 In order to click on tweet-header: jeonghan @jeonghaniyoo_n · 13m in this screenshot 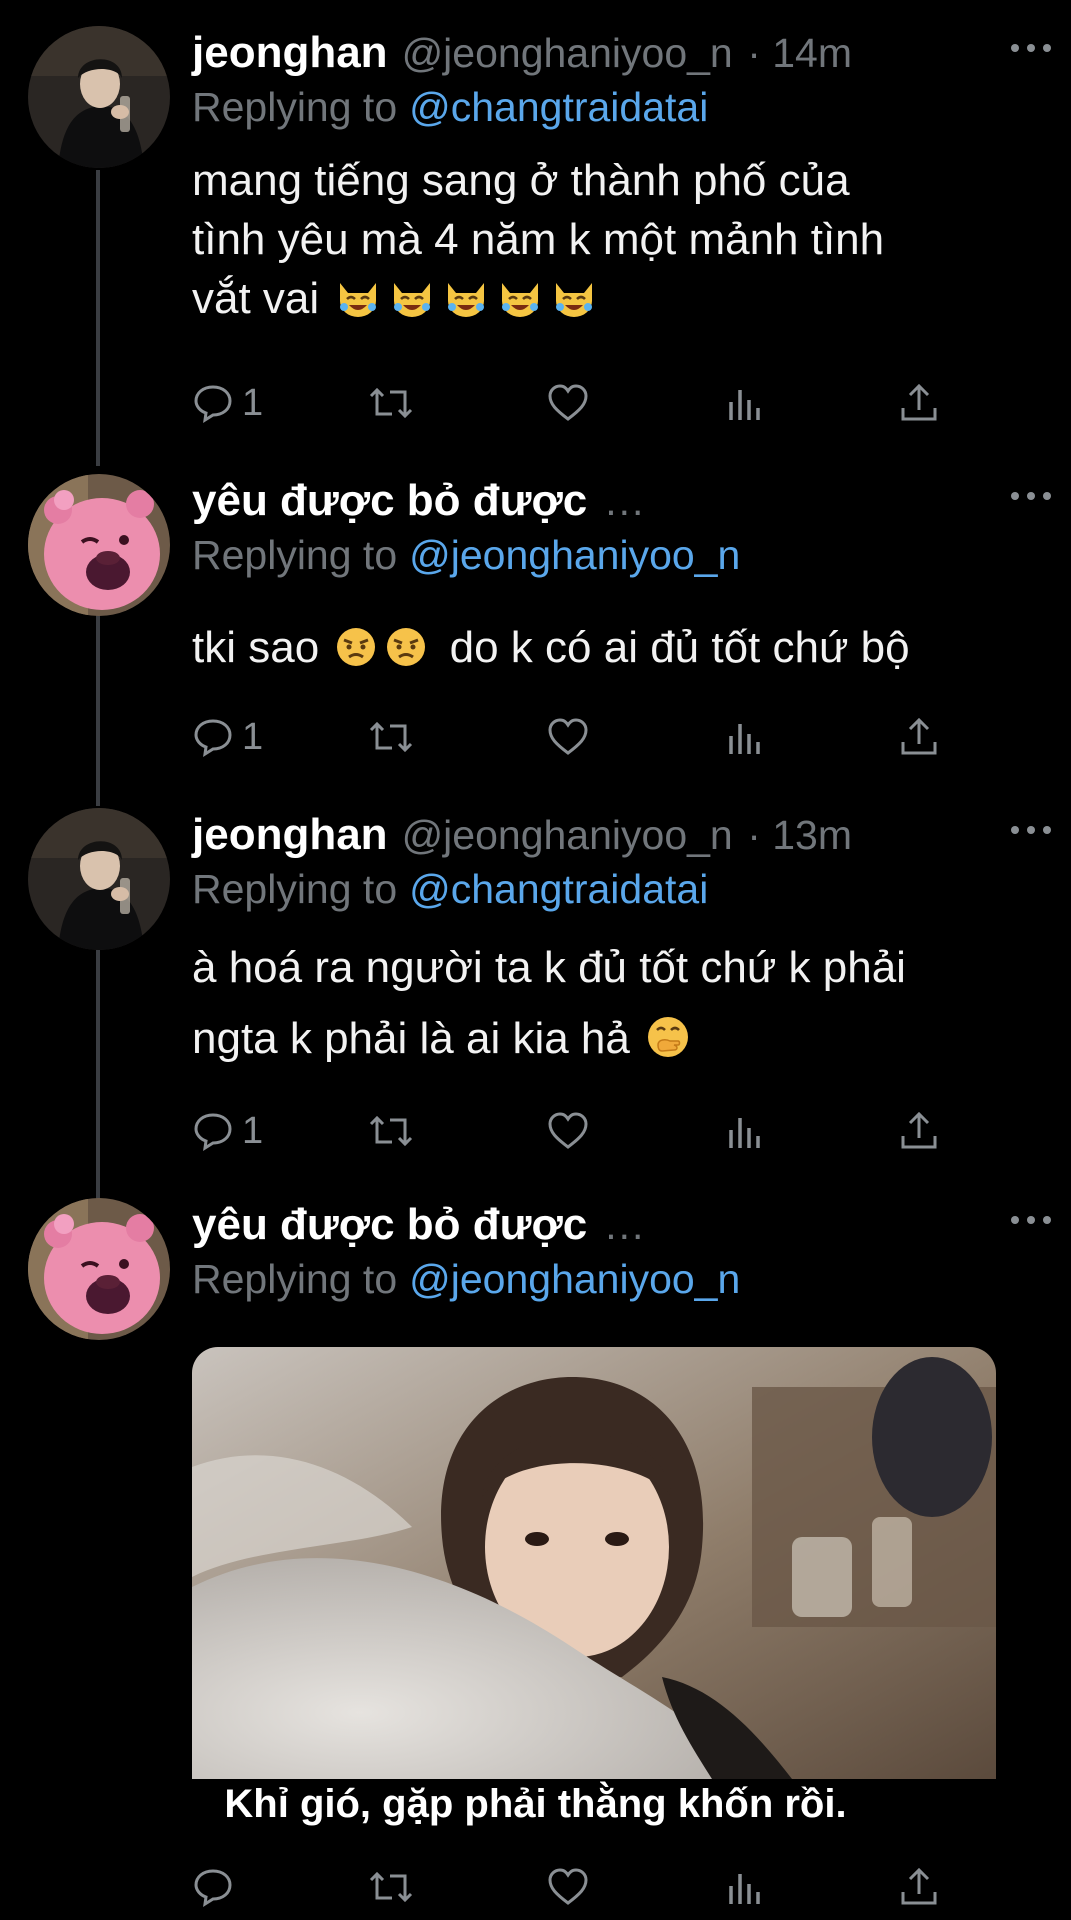, I will do `click(621, 840)`.